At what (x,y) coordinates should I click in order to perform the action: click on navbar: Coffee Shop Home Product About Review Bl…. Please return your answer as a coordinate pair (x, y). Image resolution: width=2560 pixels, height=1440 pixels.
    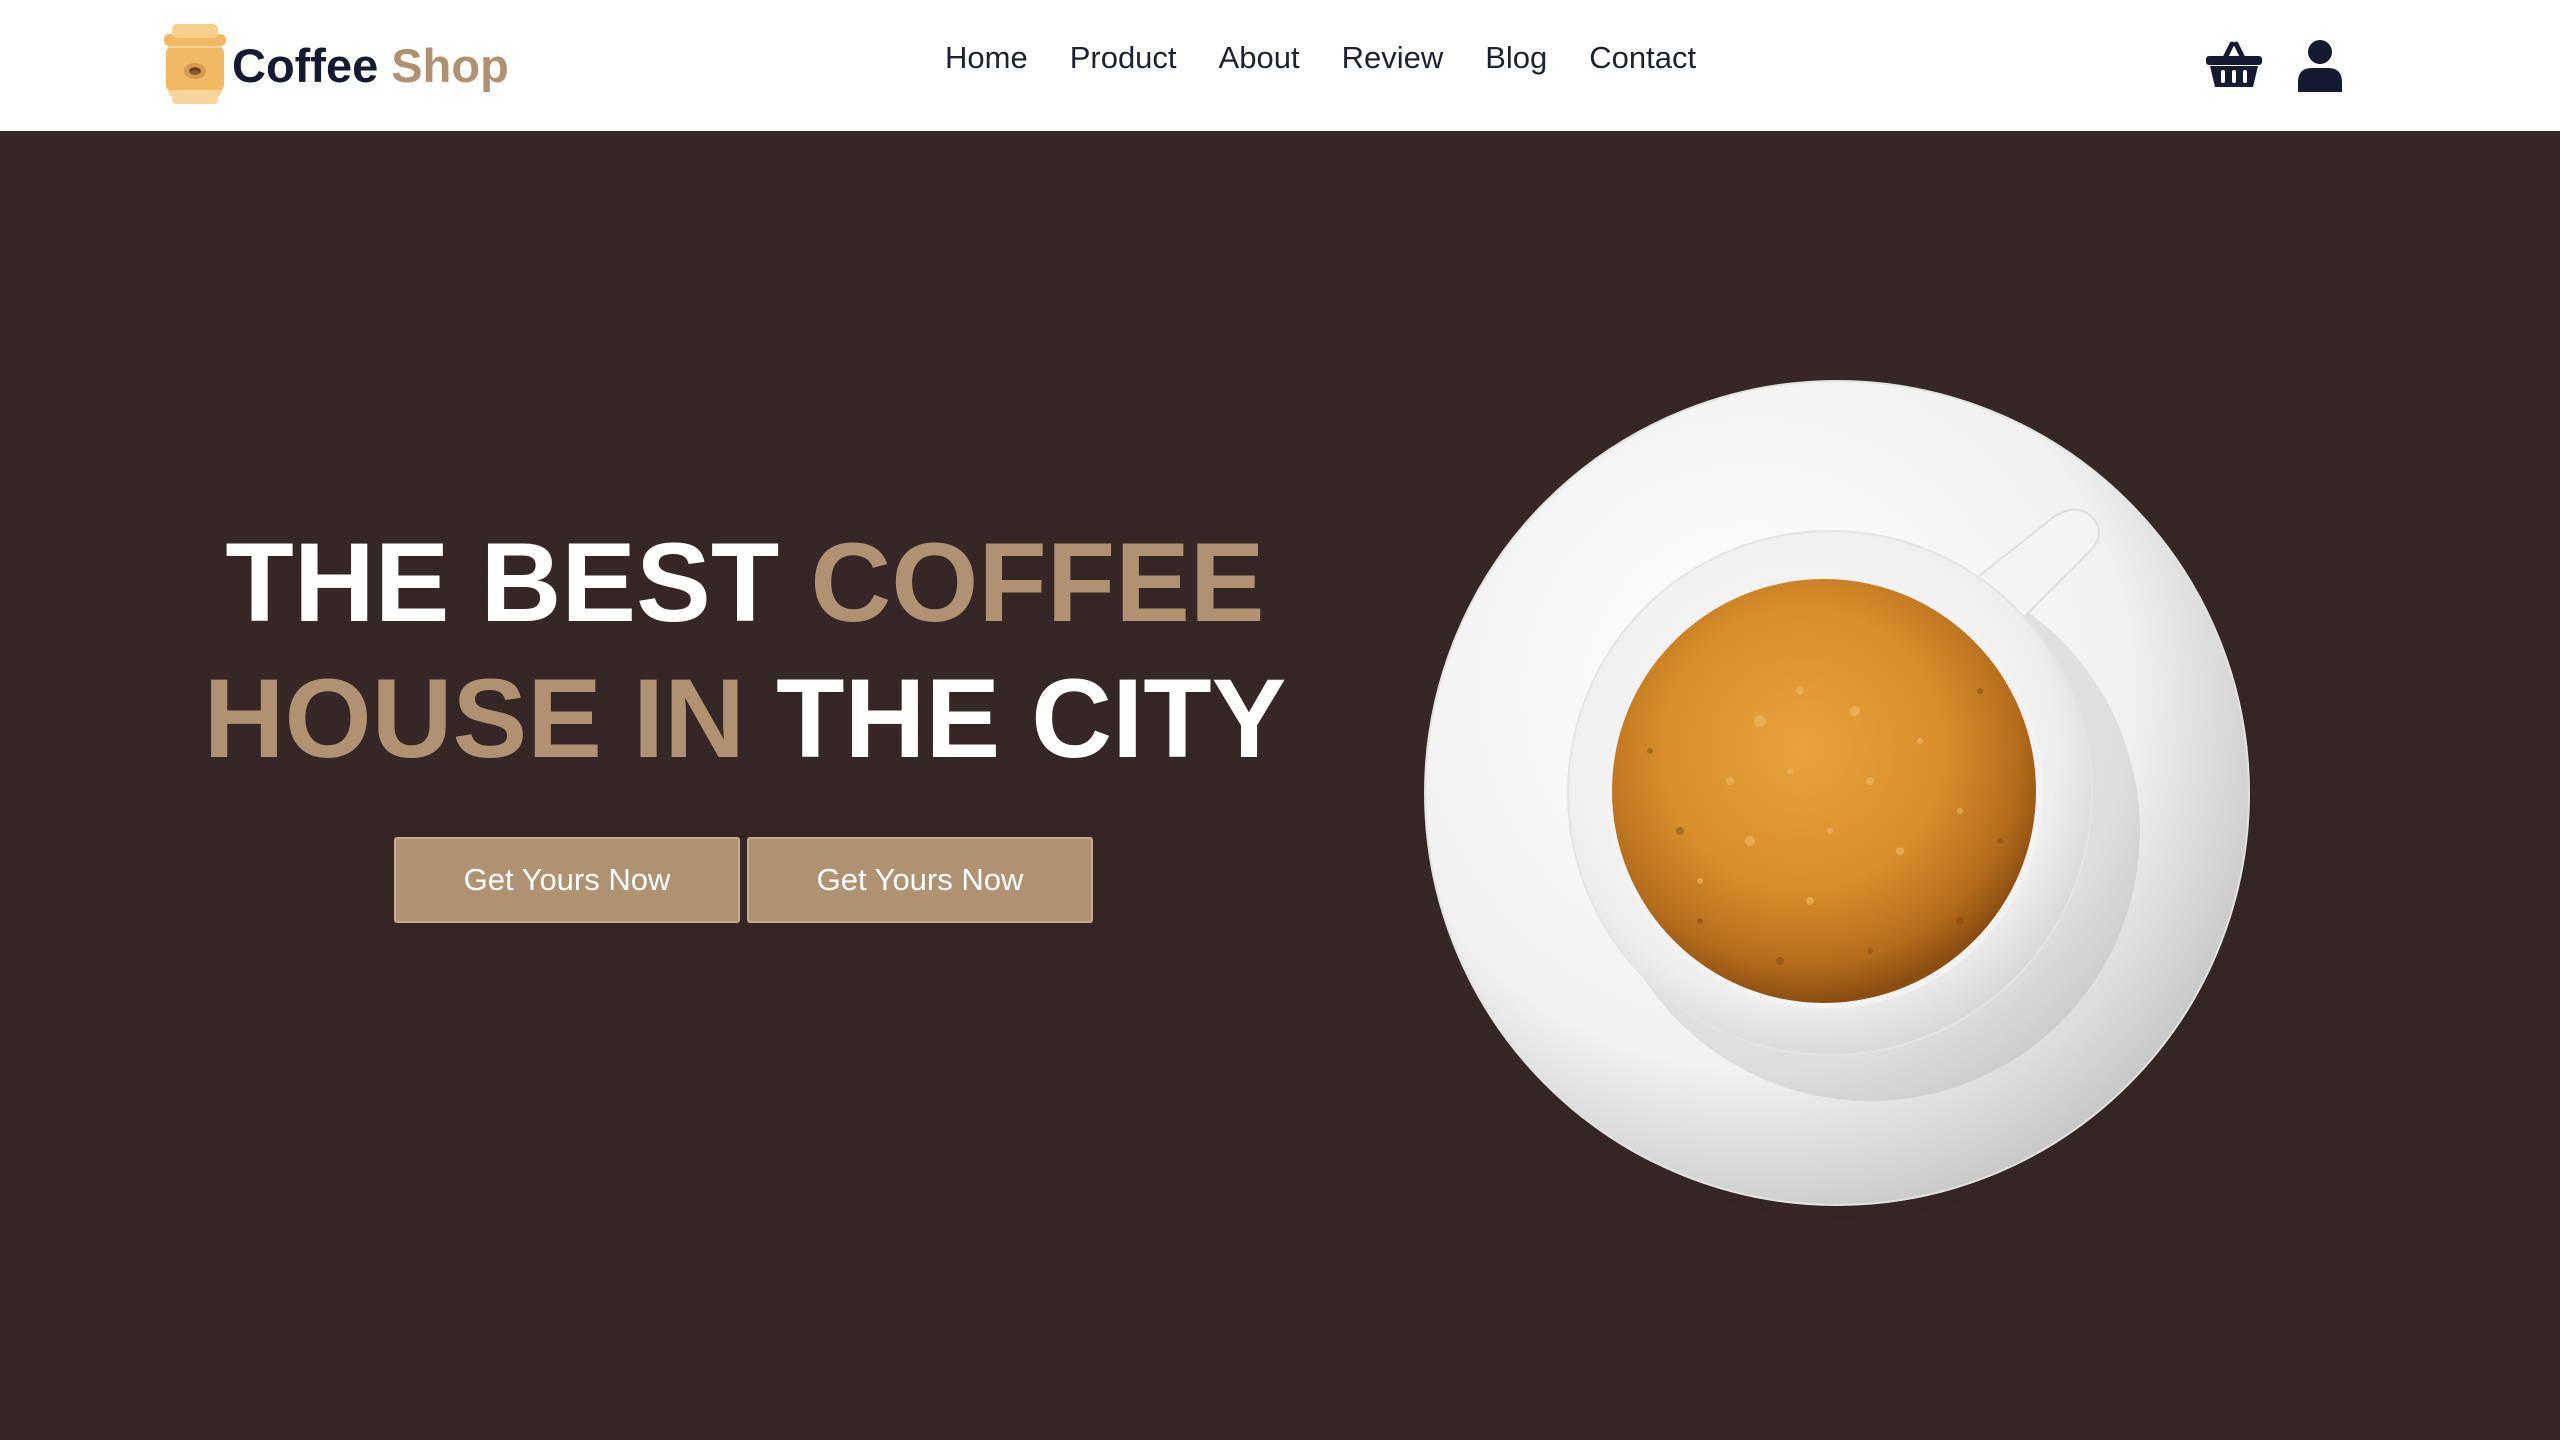
    Looking at the image, I should click on (1280, 65).